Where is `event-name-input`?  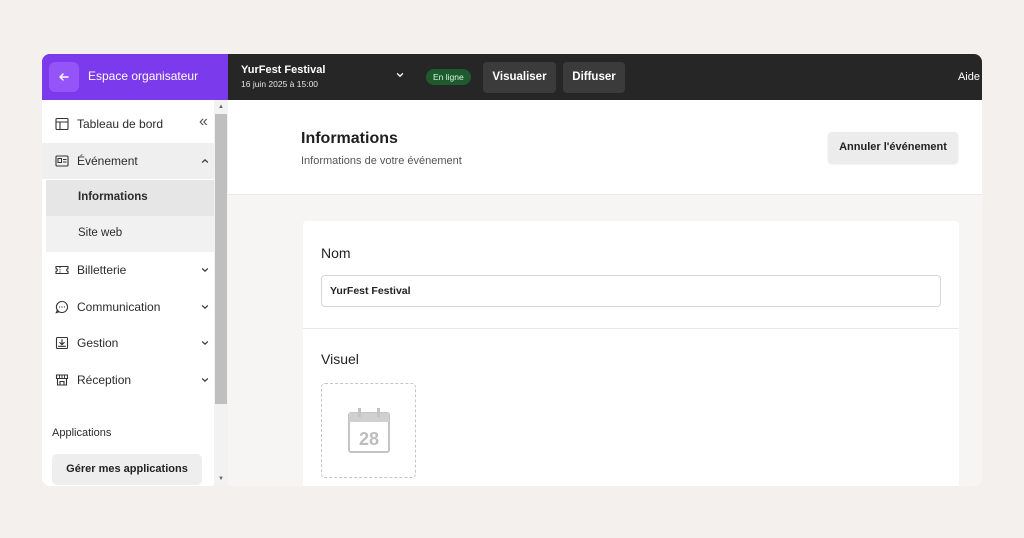
event-name-input is located at coordinates (631, 291).